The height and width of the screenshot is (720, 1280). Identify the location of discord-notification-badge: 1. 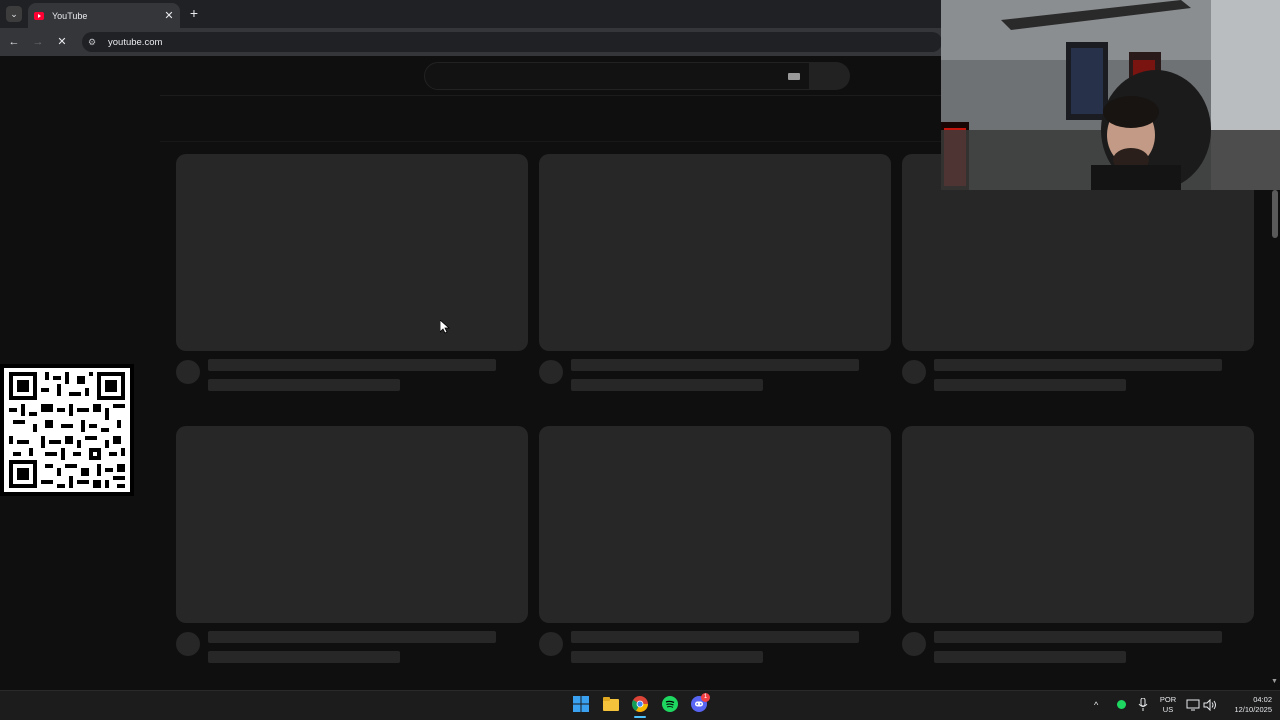
(705, 697).